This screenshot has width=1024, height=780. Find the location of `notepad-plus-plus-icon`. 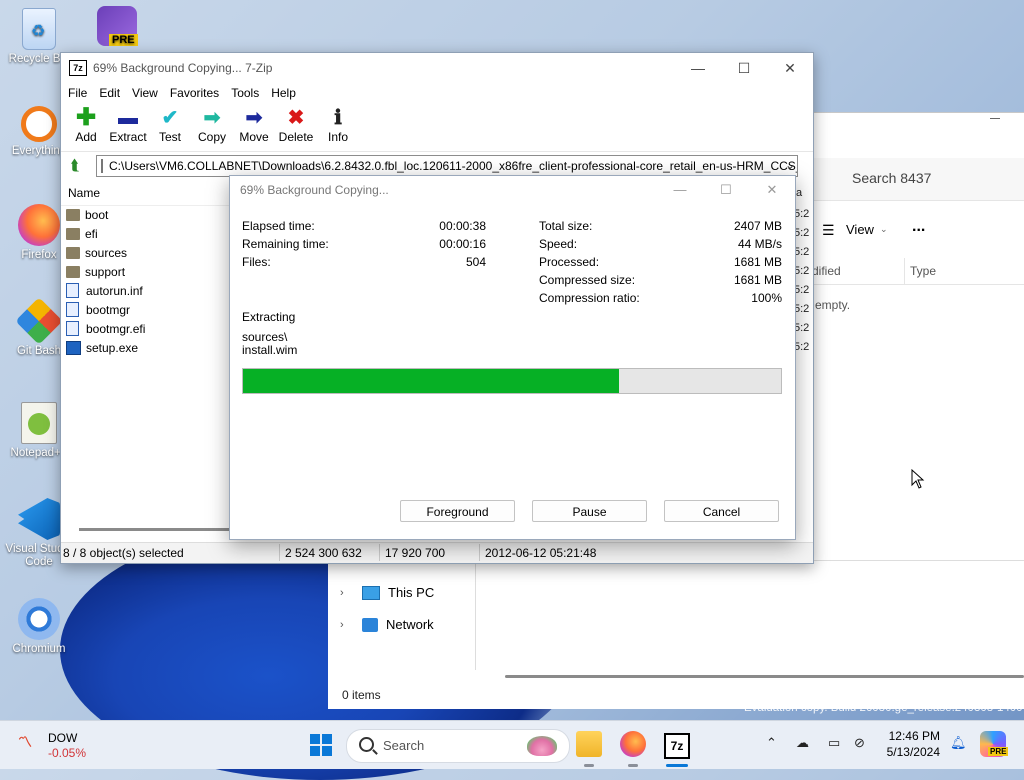

notepad-plus-plus-icon is located at coordinates (39, 423).